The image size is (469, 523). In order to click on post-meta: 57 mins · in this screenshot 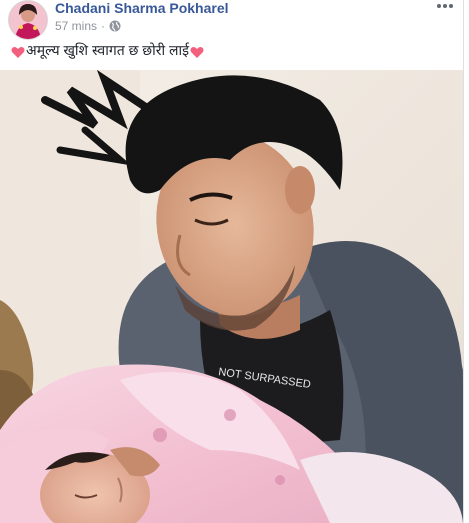, I will do `click(88, 26)`.